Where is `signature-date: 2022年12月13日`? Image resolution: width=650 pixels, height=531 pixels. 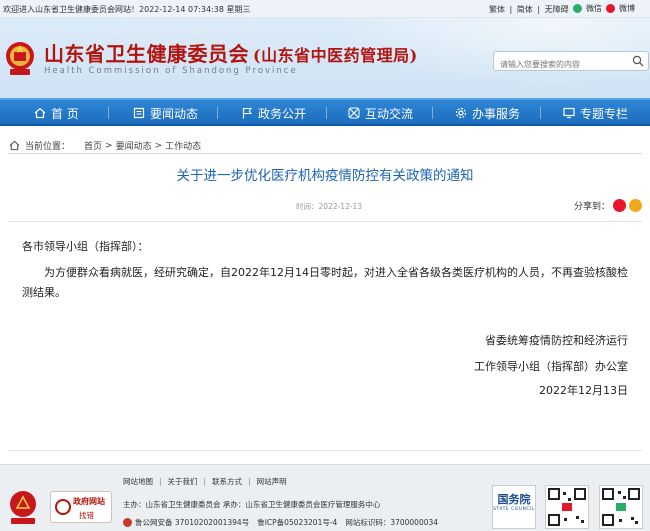 signature-date: 2022年12月13日 is located at coordinates (583, 390).